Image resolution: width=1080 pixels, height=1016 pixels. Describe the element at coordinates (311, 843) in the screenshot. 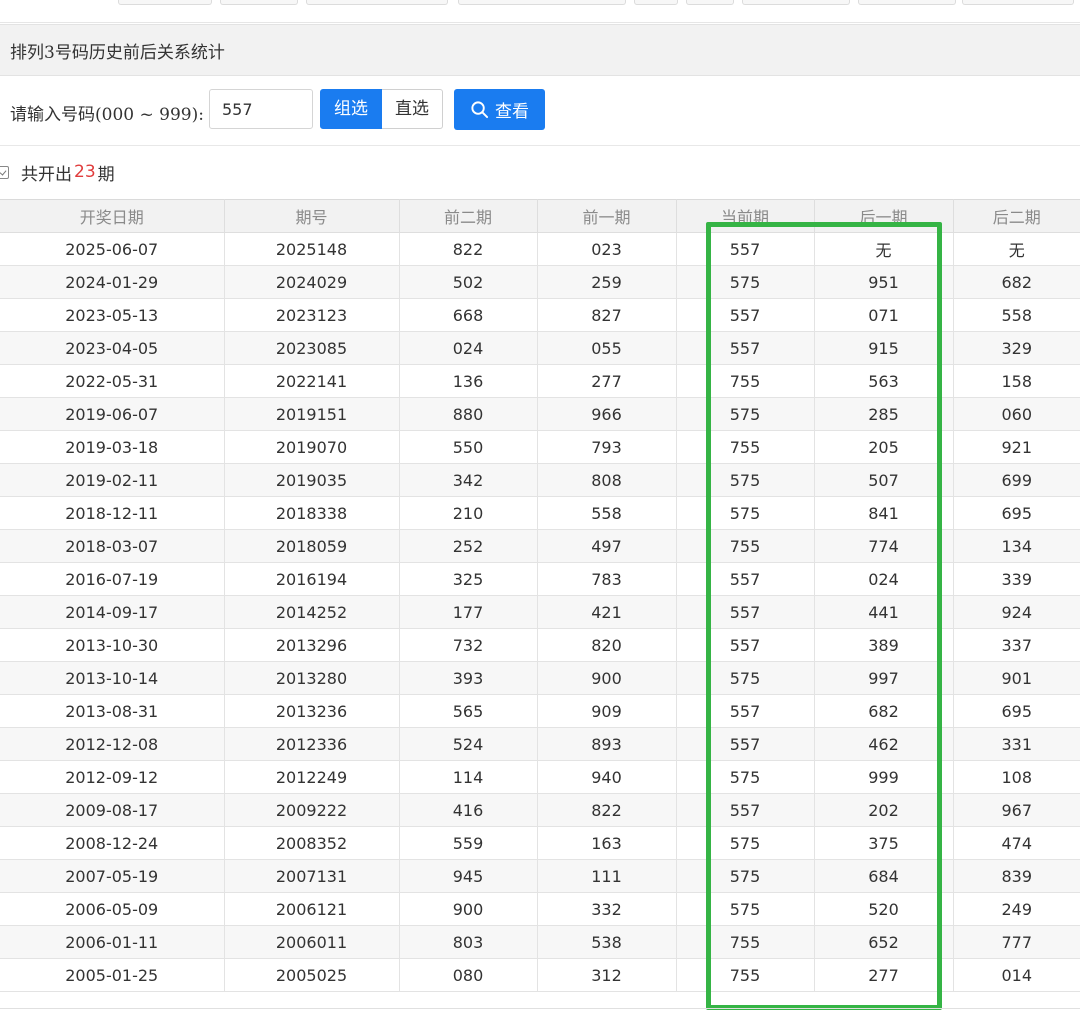

I see `cell-issue-no: 2008352` at that location.